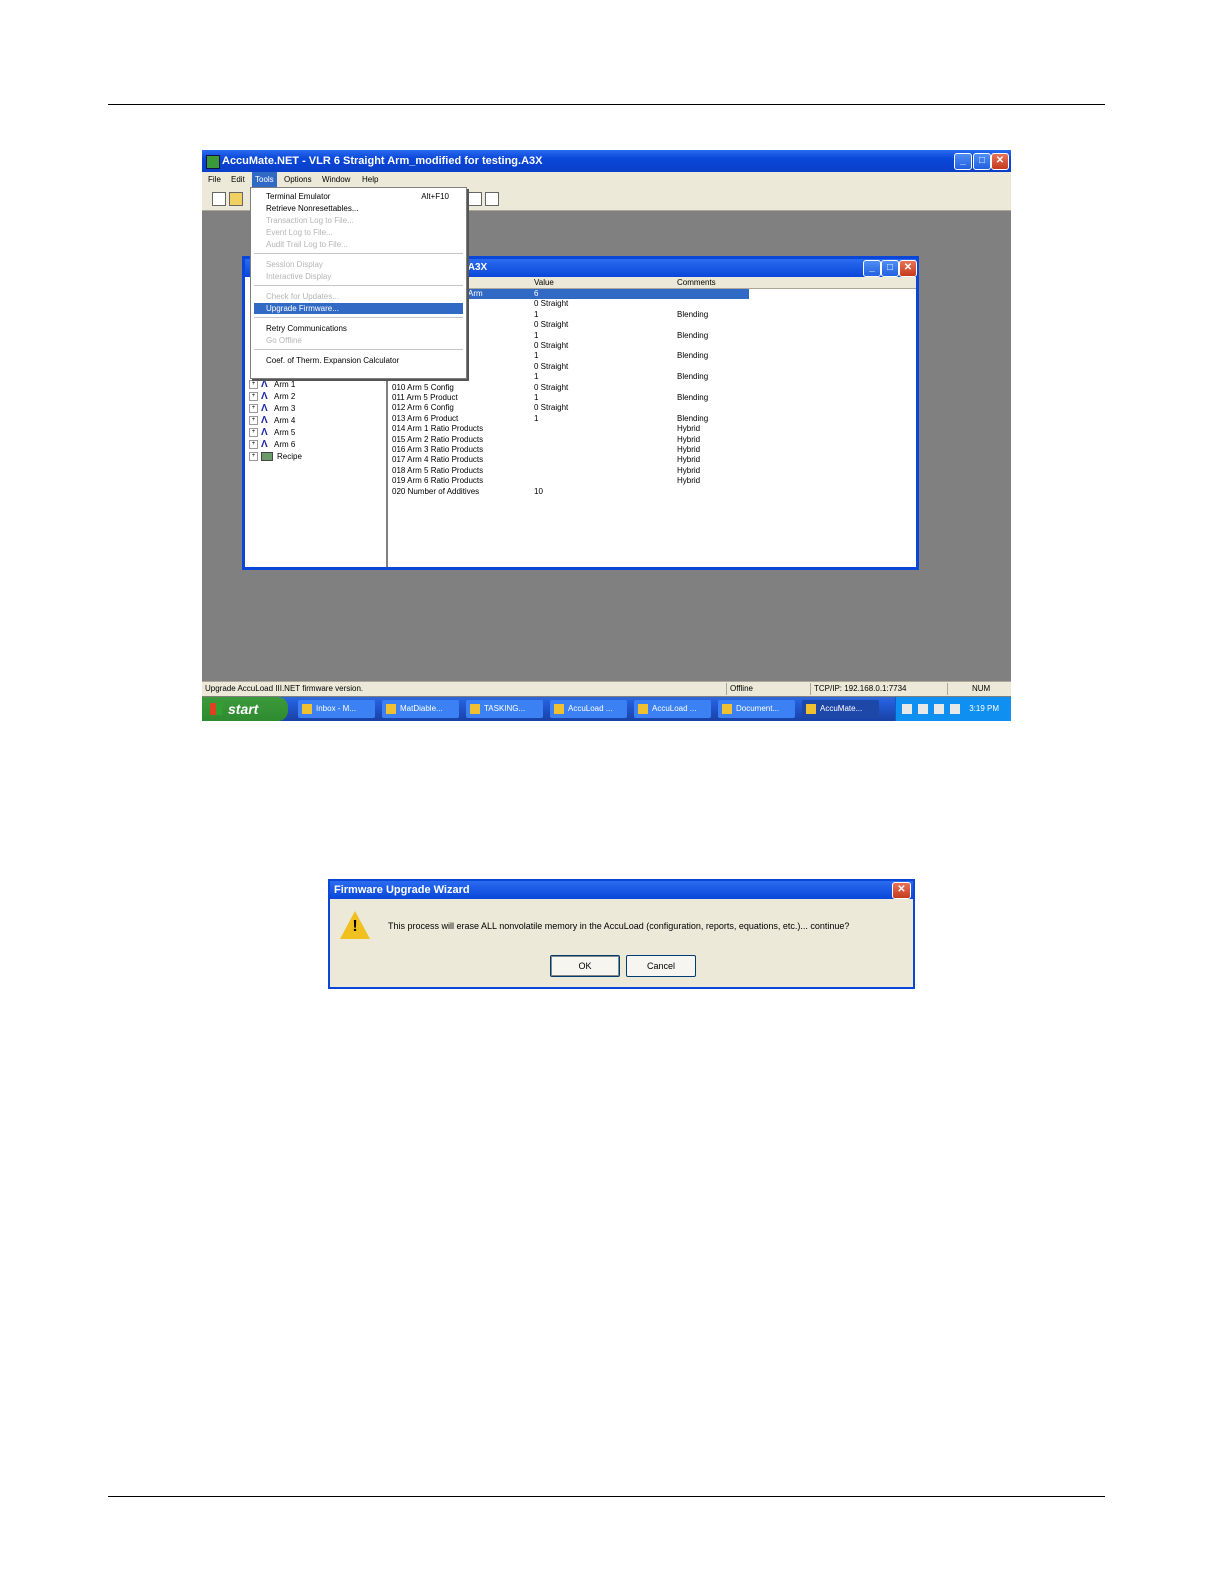 Image resolution: width=1224 pixels, height=1584 pixels. What do you see at coordinates (652, 450) in the screenshot?
I see `table-row: 016 Arm 3 Ratio Products Hybrid` at bounding box center [652, 450].